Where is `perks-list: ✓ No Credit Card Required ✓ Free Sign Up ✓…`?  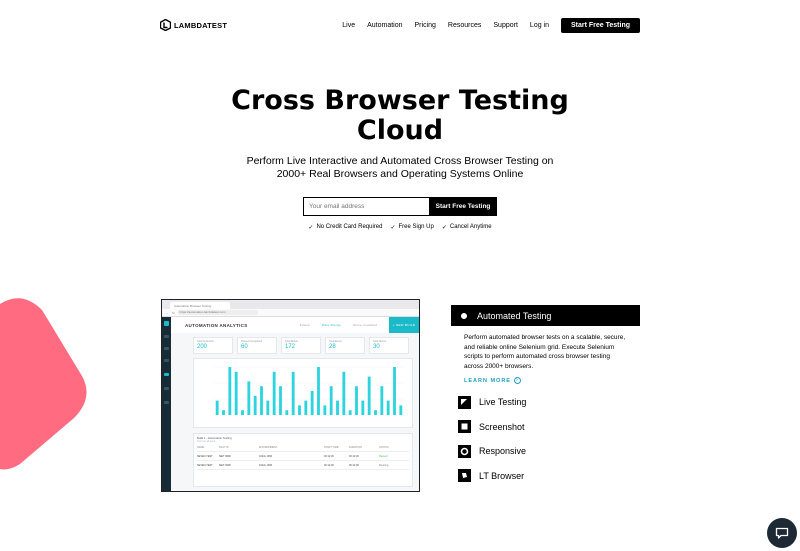
perks-list: ✓ No Credit Card Required ✓ Free Sign Up ✓… is located at coordinates (400, 227).